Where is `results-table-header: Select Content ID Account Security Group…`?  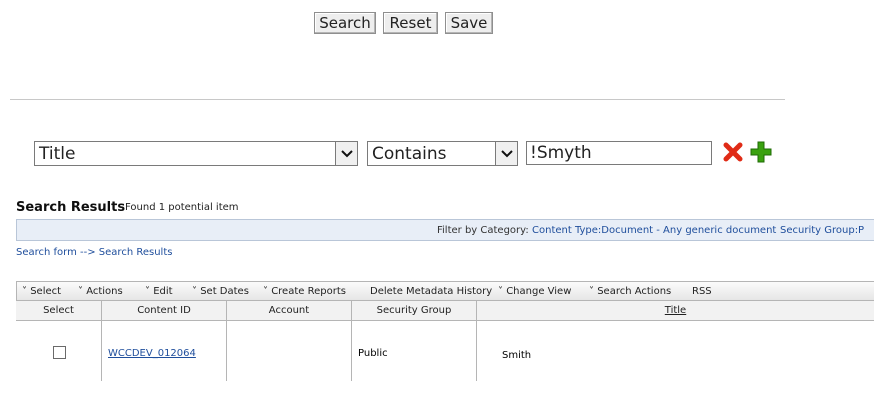 results-table-header: Select Content ID Account Security Group… is located at coordinates (445, 311).